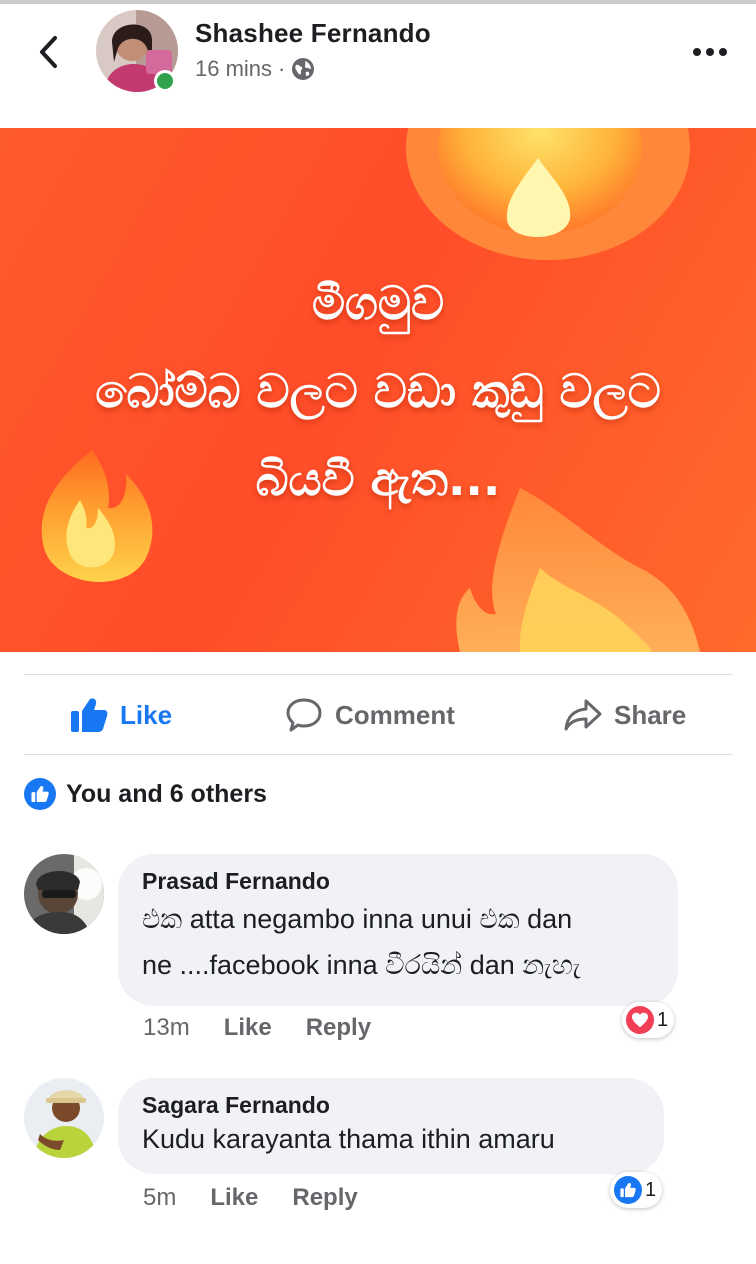 Image resolution: width=756 pixels, height=1264 pixels. What do you see at coordinates (137, 51) in the screenshot?
I see `author-avatar` at bounding box center [137, 51].